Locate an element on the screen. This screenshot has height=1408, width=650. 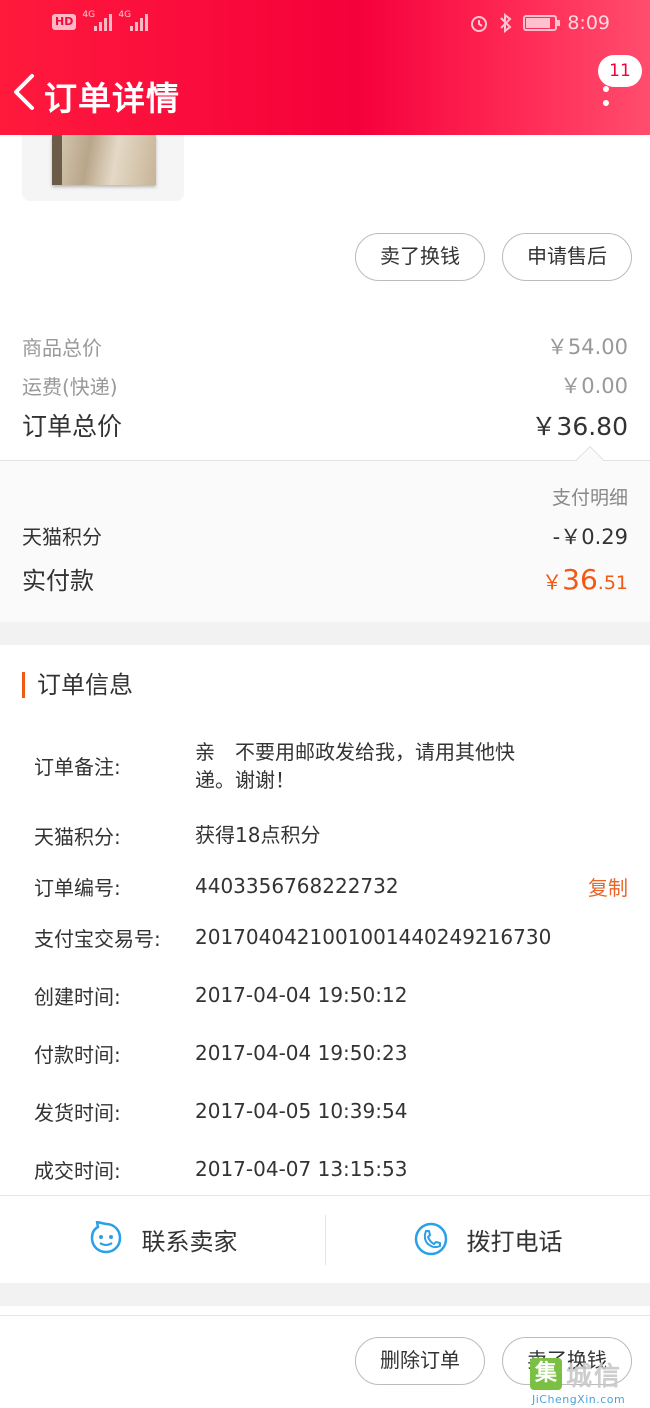
contact-seller-button: 联系卖家 is located at coordinates (162, 1239).